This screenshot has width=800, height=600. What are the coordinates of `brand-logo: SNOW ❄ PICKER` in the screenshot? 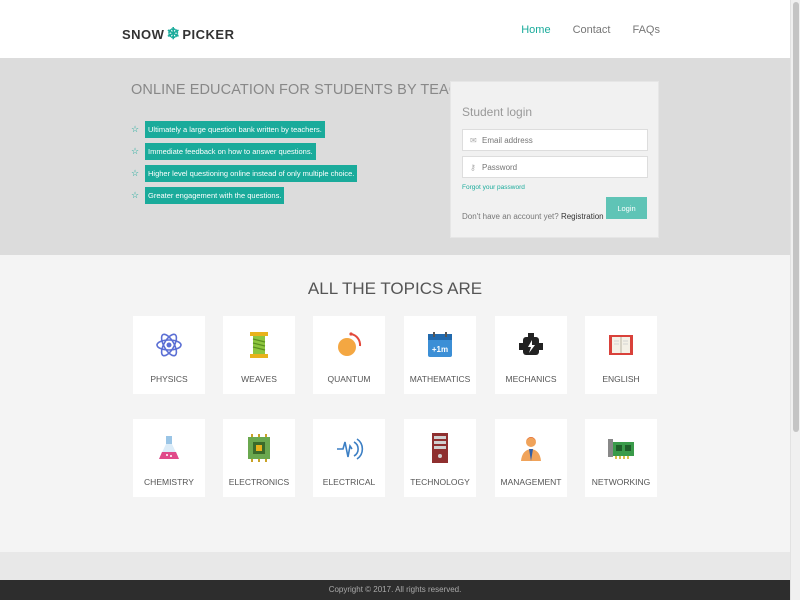 It's located at (178, 35).